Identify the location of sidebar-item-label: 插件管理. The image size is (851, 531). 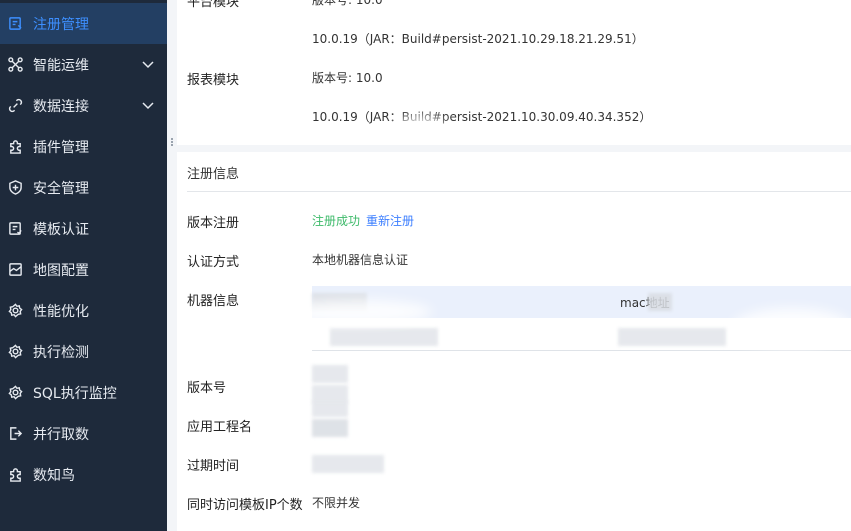
(61, 147).